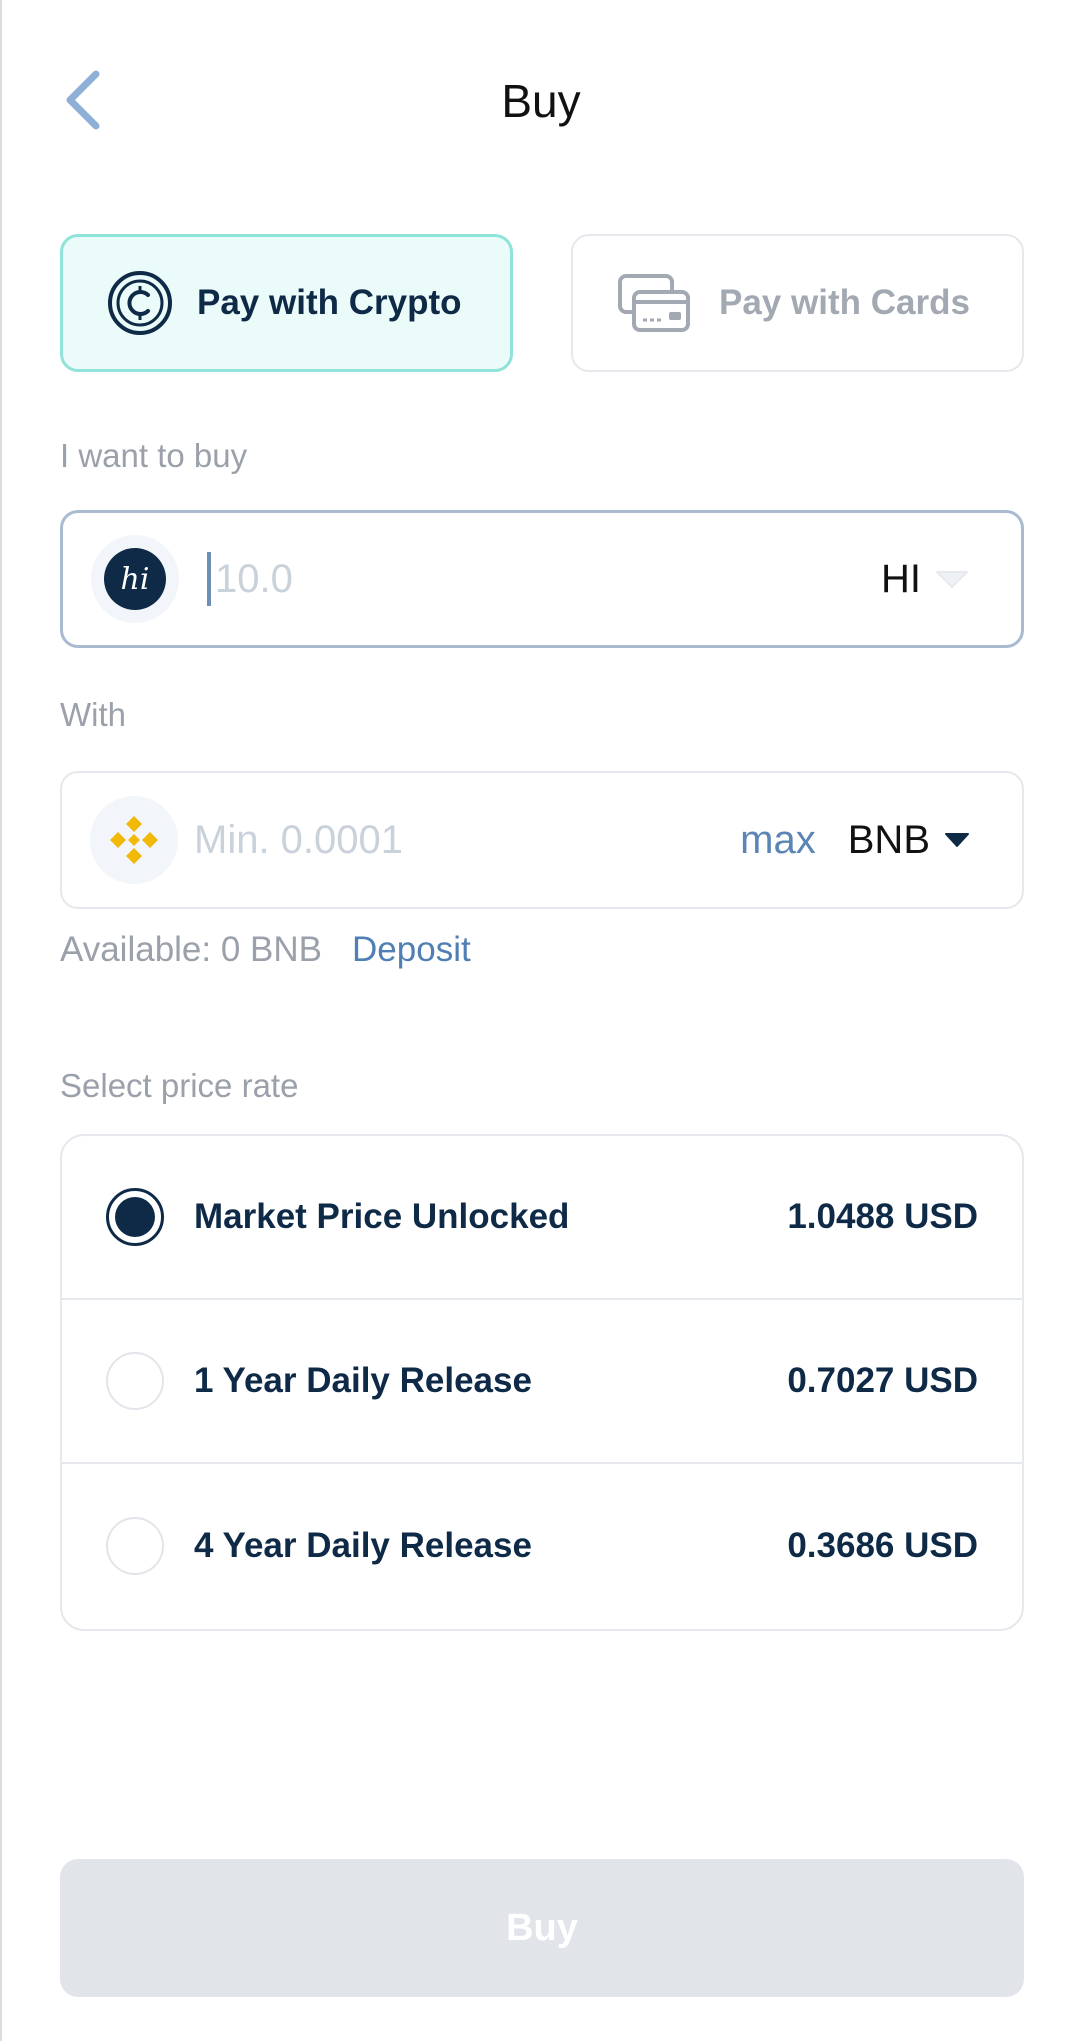 This screenshot has height=2041, width=1080. Describe the element at coordinates (901, 578) in the screenshot. I see `buy-token-symbol: HI` at that location.